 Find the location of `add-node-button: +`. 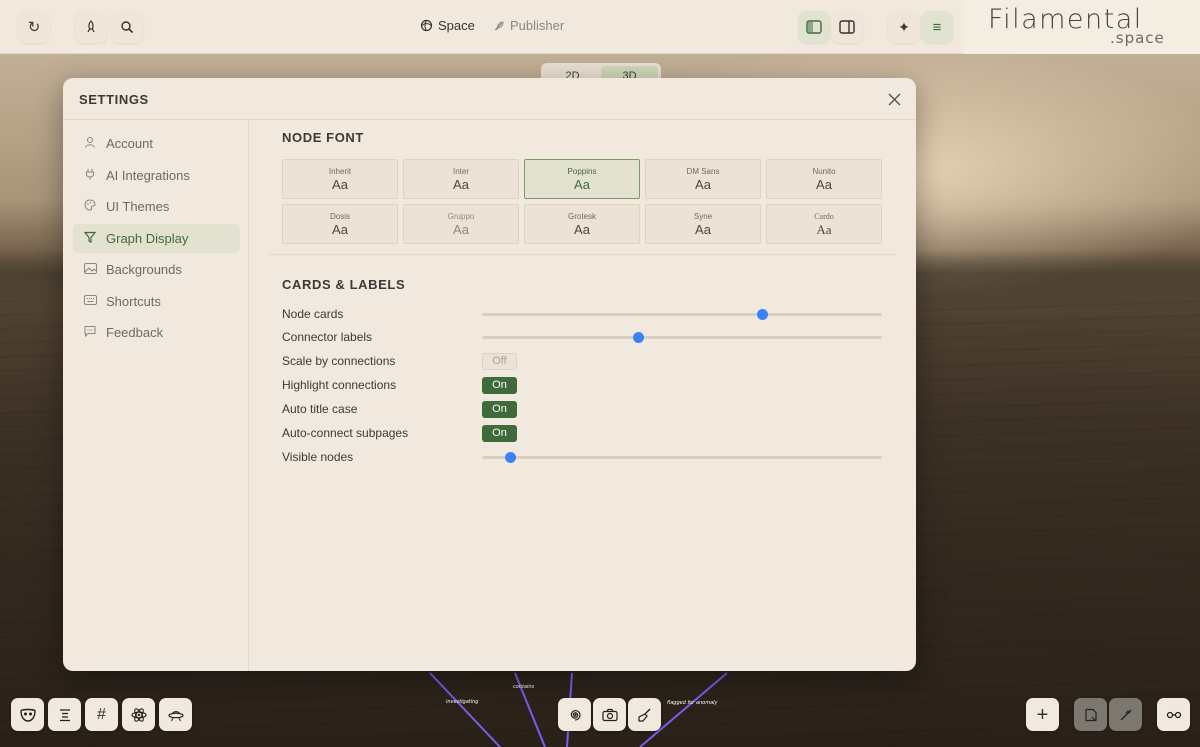

add-node-button: + is located at coordinates (1042, 714).